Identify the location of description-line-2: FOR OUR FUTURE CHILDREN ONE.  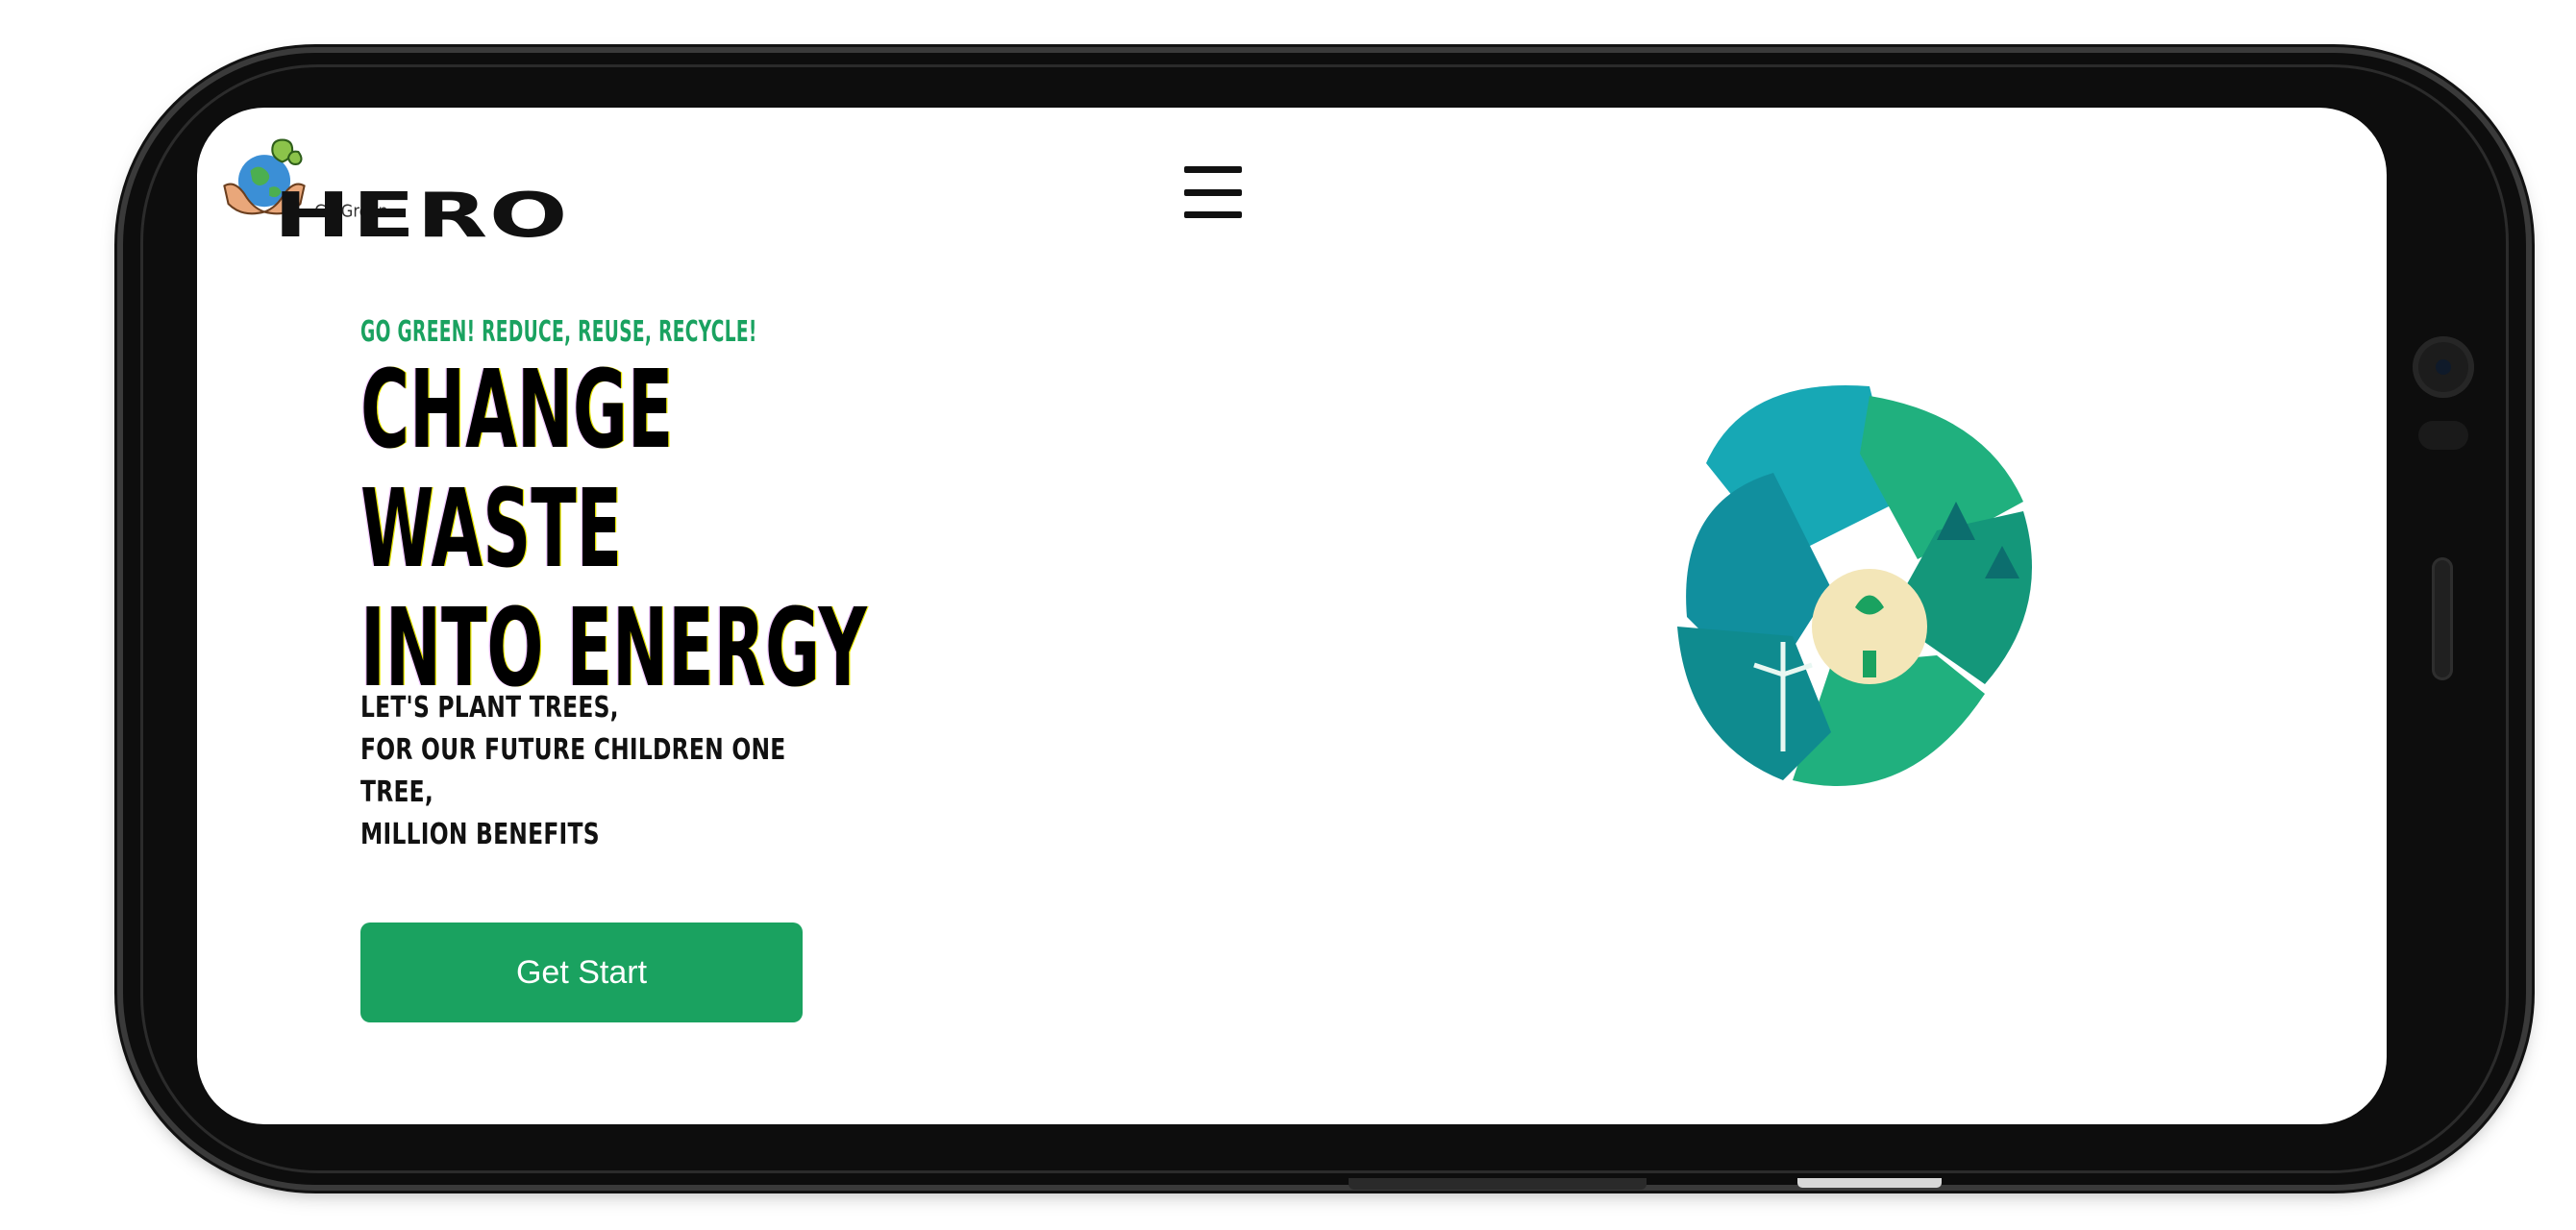
(573, 750).